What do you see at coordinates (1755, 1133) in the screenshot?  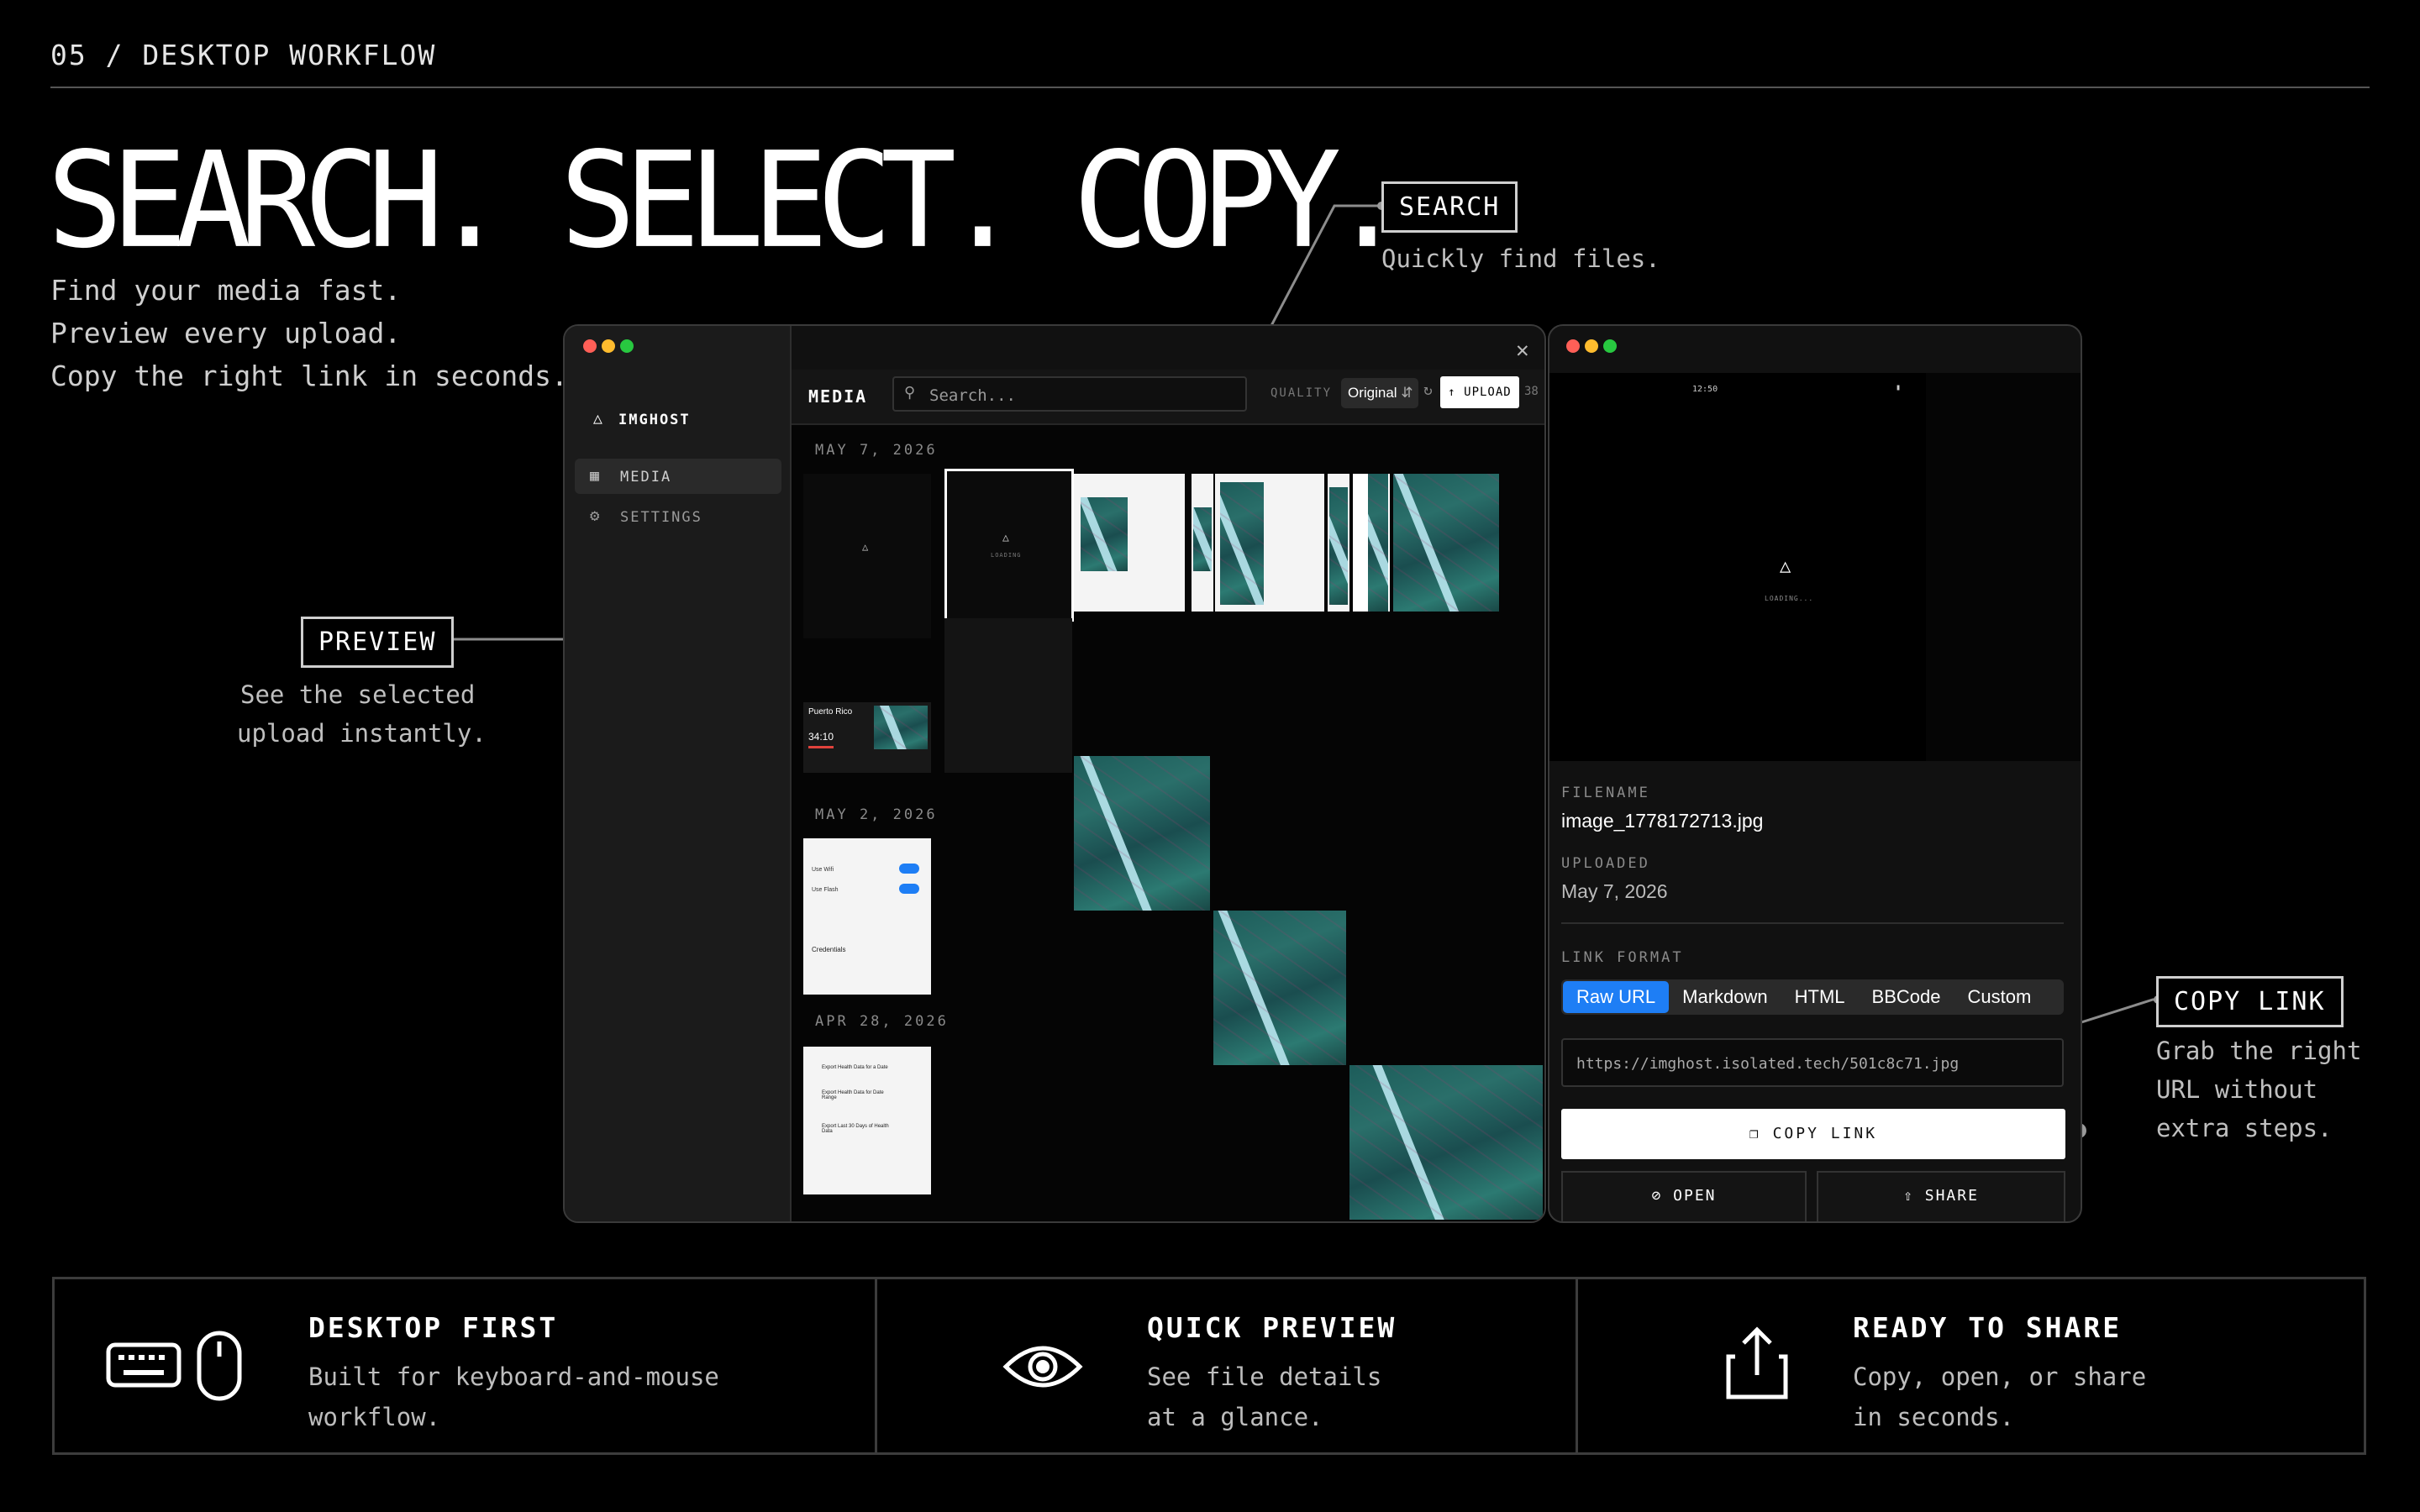 I see `copy-icon: ❐` at bounding box center [1755, 1133].